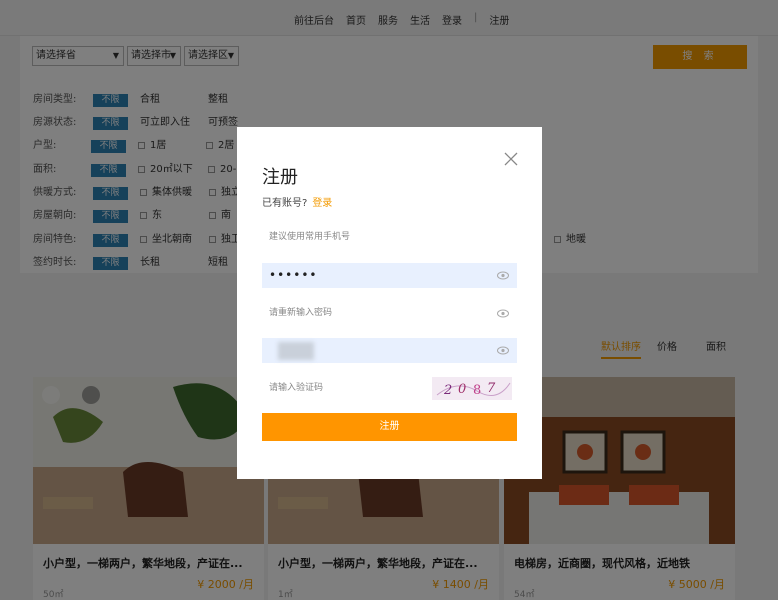  I want to click on captcha-image: 2 0 8 7, so click(472, 388).